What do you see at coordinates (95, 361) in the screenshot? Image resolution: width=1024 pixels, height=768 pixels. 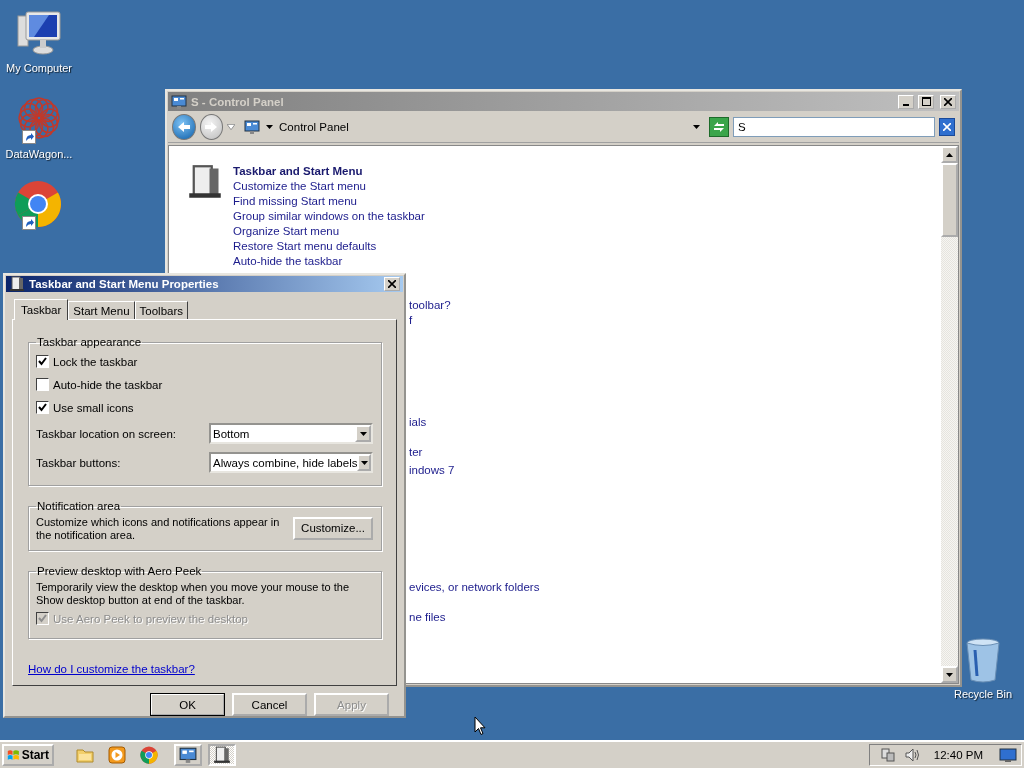 I see `checkbox-label: Lock the taskbar` at bounding box center [95, 361].